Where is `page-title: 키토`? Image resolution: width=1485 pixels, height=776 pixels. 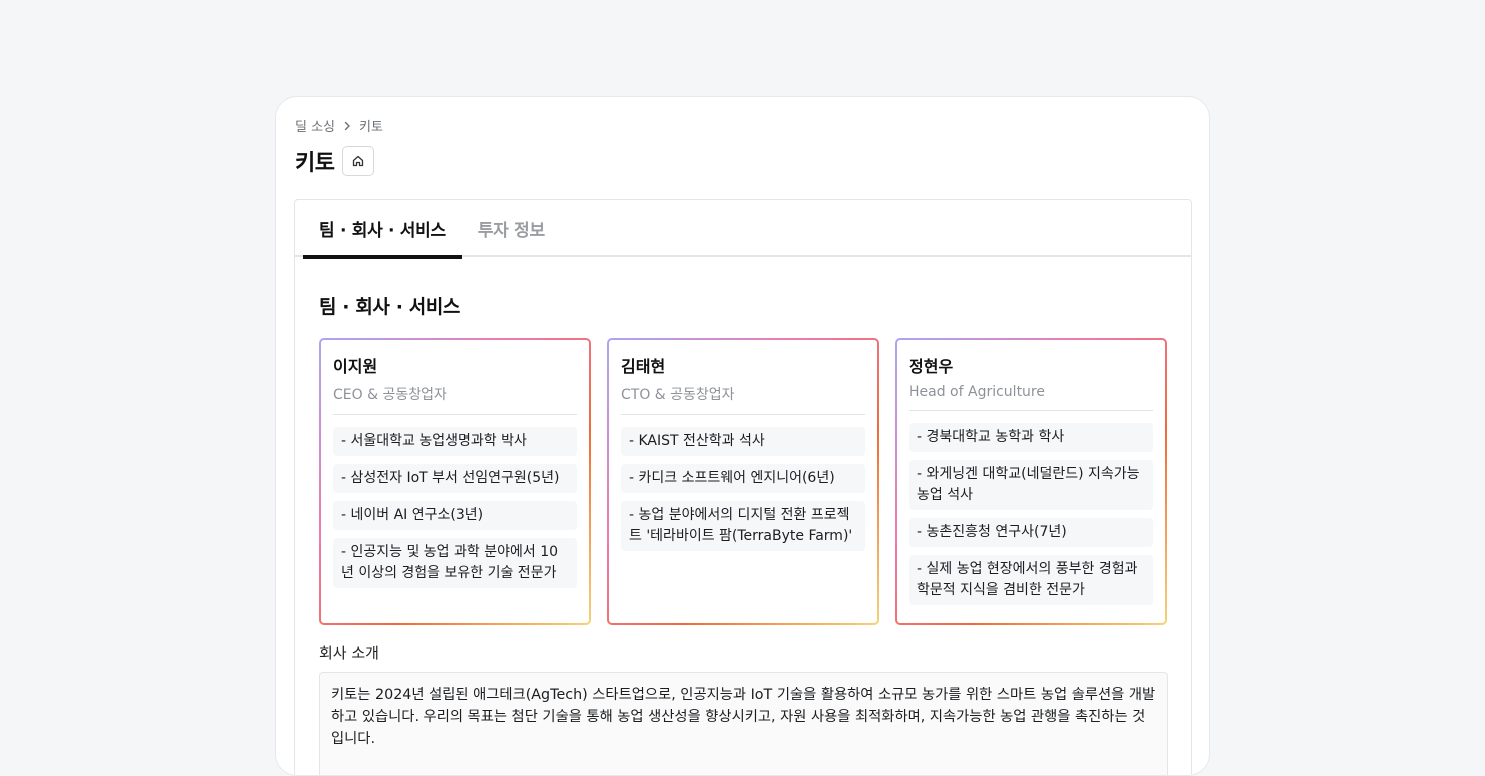
page-title: 키토 is located at coordinates (315, 163).